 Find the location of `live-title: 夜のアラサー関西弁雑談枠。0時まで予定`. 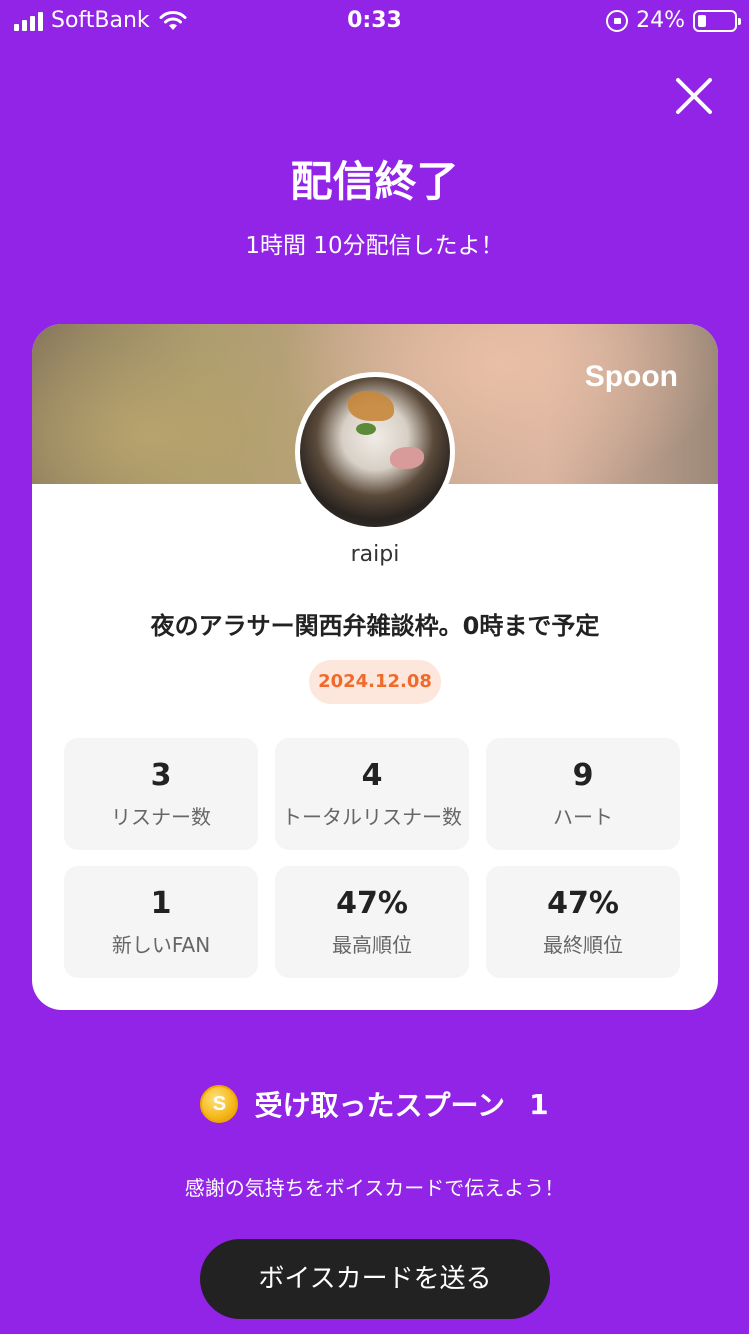

live-title: 夜のアラサー関西弁雑談枠。0時まで予定 is located at coordinates (375, 626).